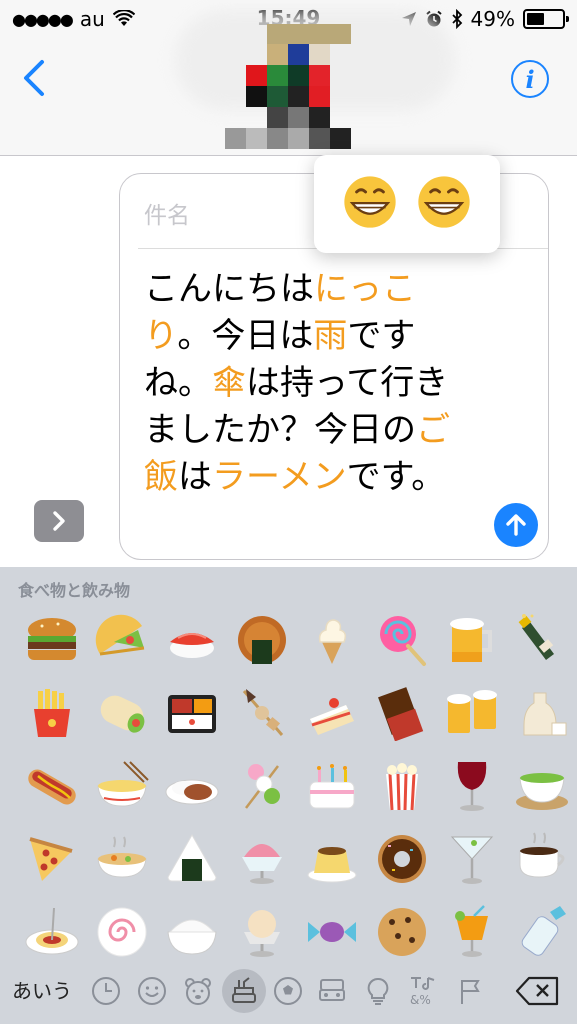  What do you see at coordinates (262, 863) in the screenshot?
I see `shaved-ice-icon` at bounding box center [262, 863].